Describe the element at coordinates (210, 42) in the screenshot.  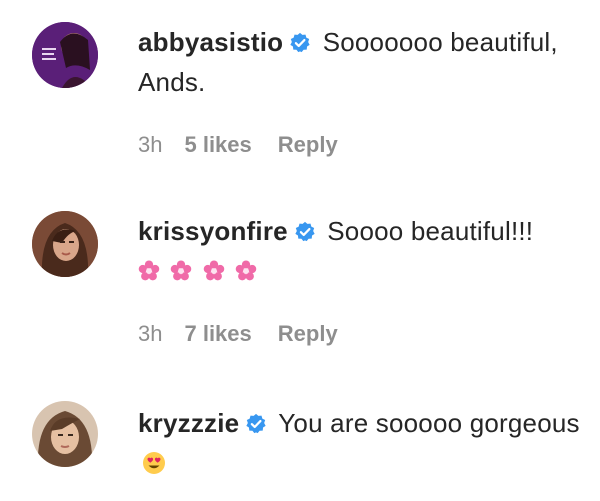
I see `comment-username: abbyasistio` at that location.